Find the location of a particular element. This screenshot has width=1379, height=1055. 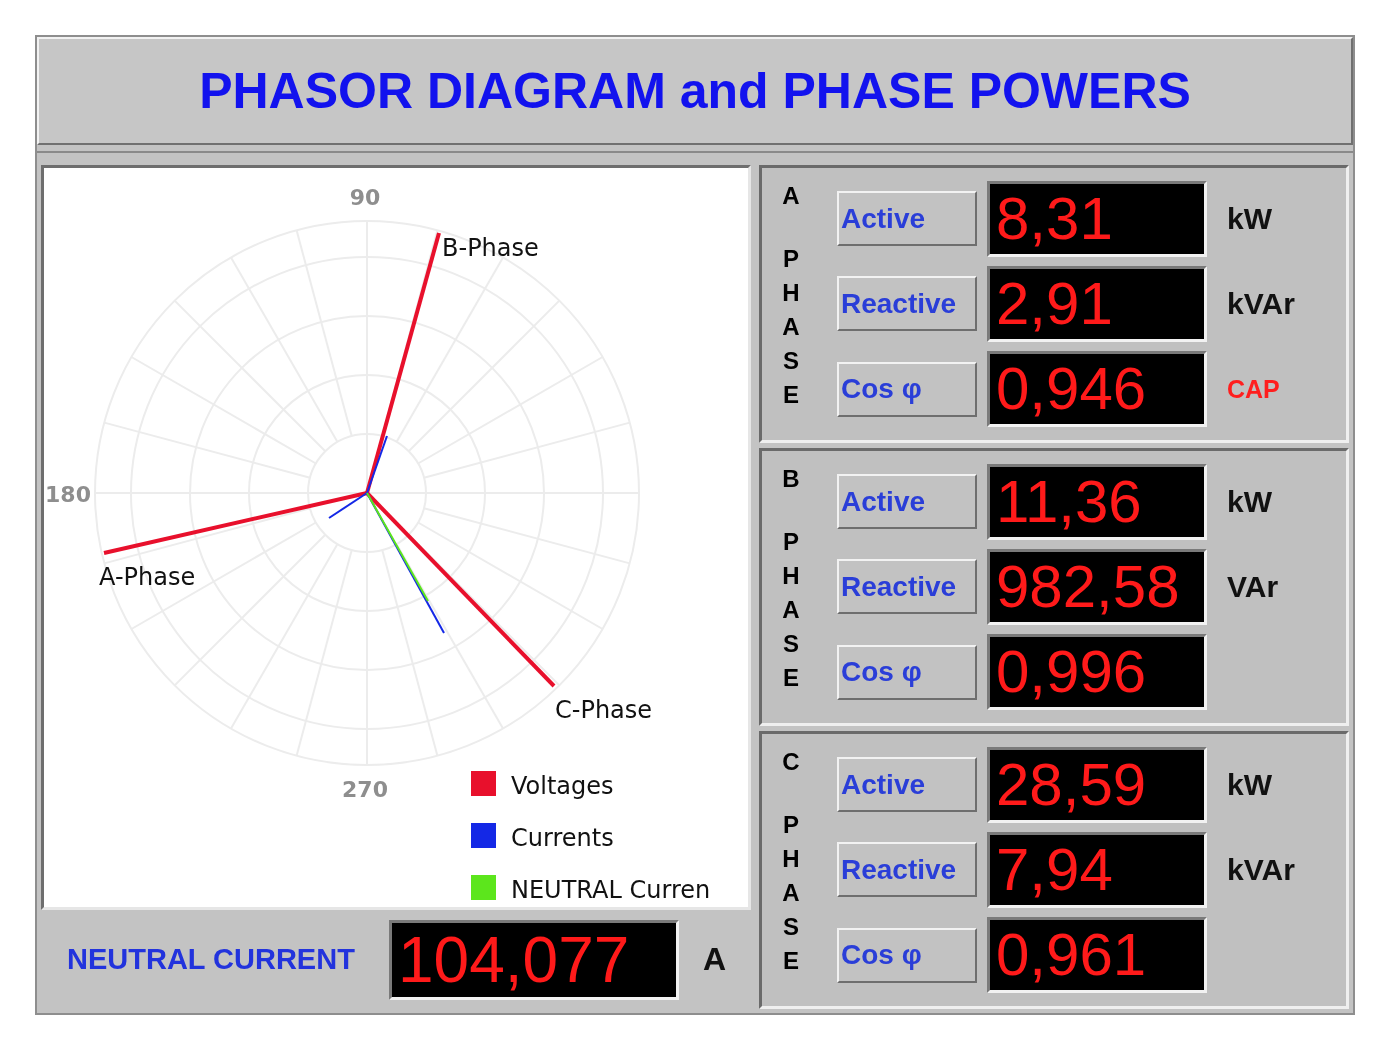

value-display: 7,94 is located at coordinates (1097, 870).